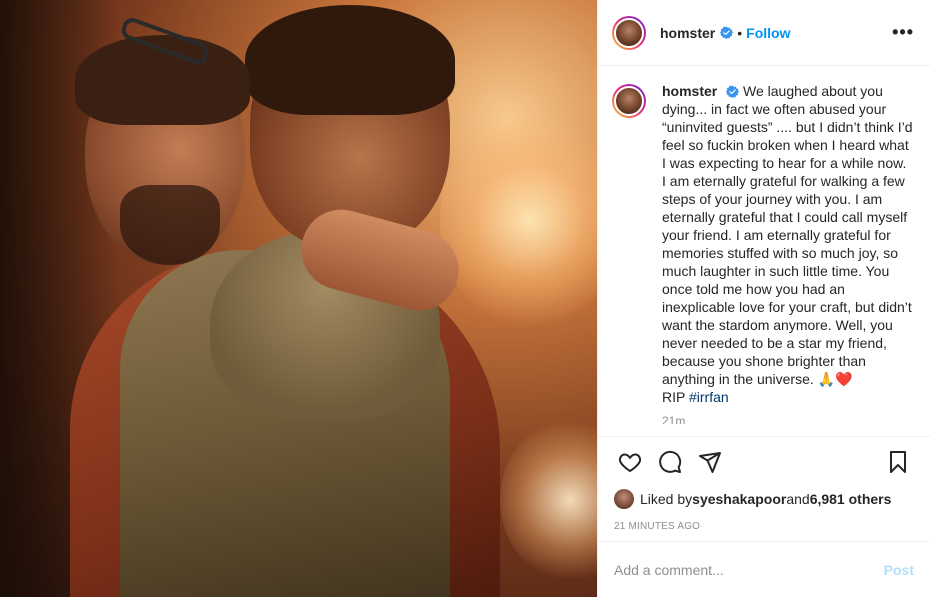  I want to click on save-button, so click(898, 462).